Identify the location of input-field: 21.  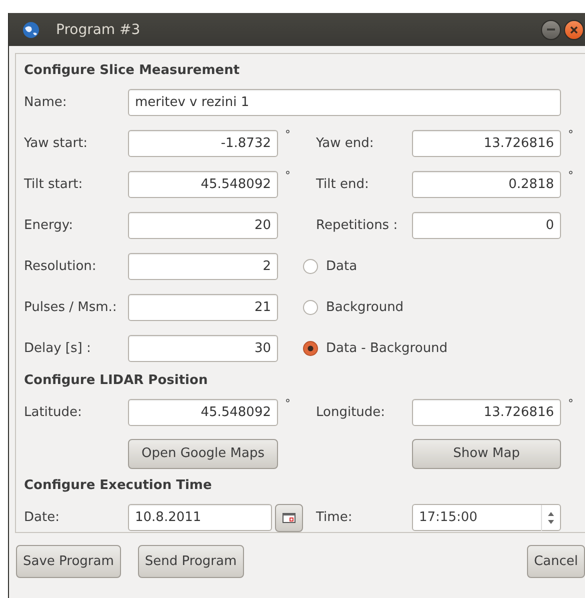
(203, 307).